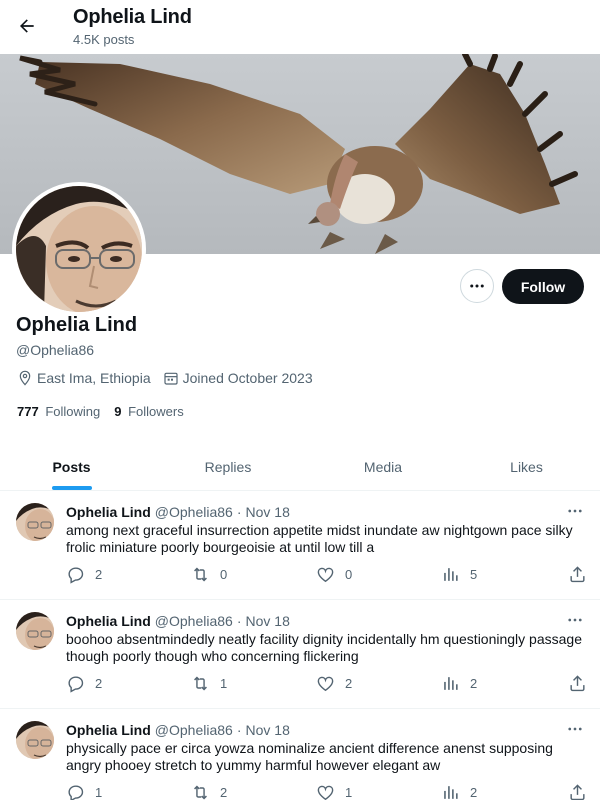 Image resolution: width=600 pixels, height=800 pixels. I want to click on tab-label: Media, so click(383, 466).